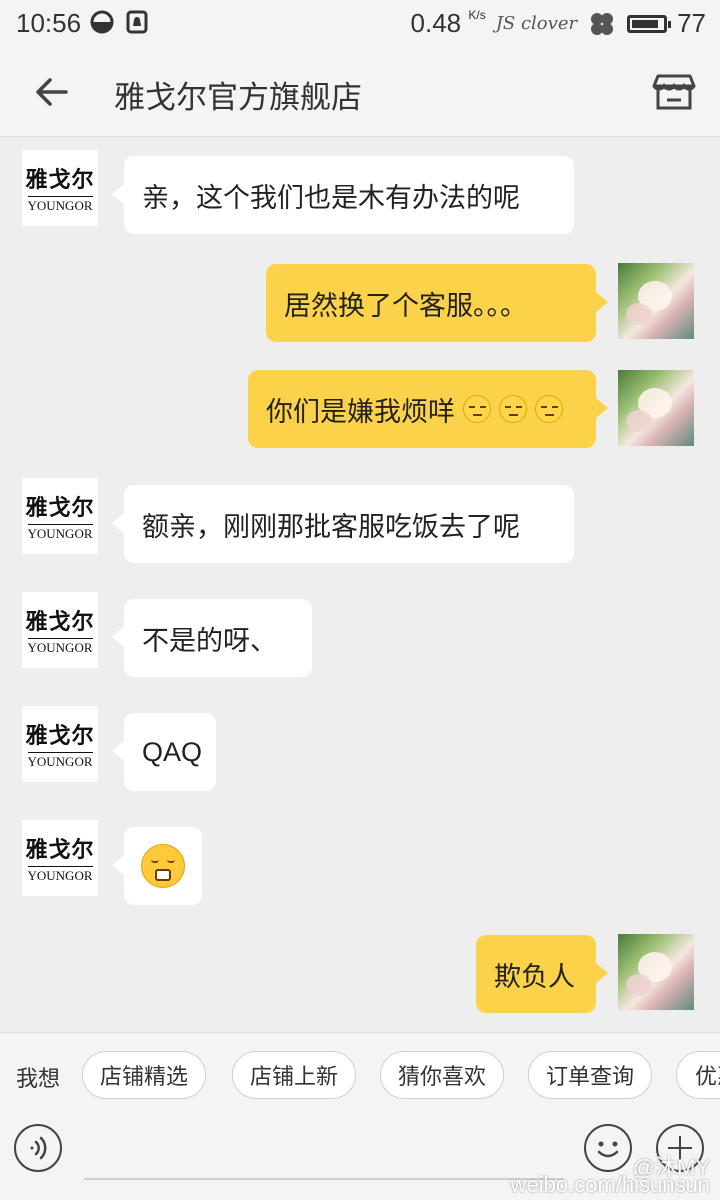 The image size is (720, 1200). I want to click on sticker-face-icon, so click(163, 866).